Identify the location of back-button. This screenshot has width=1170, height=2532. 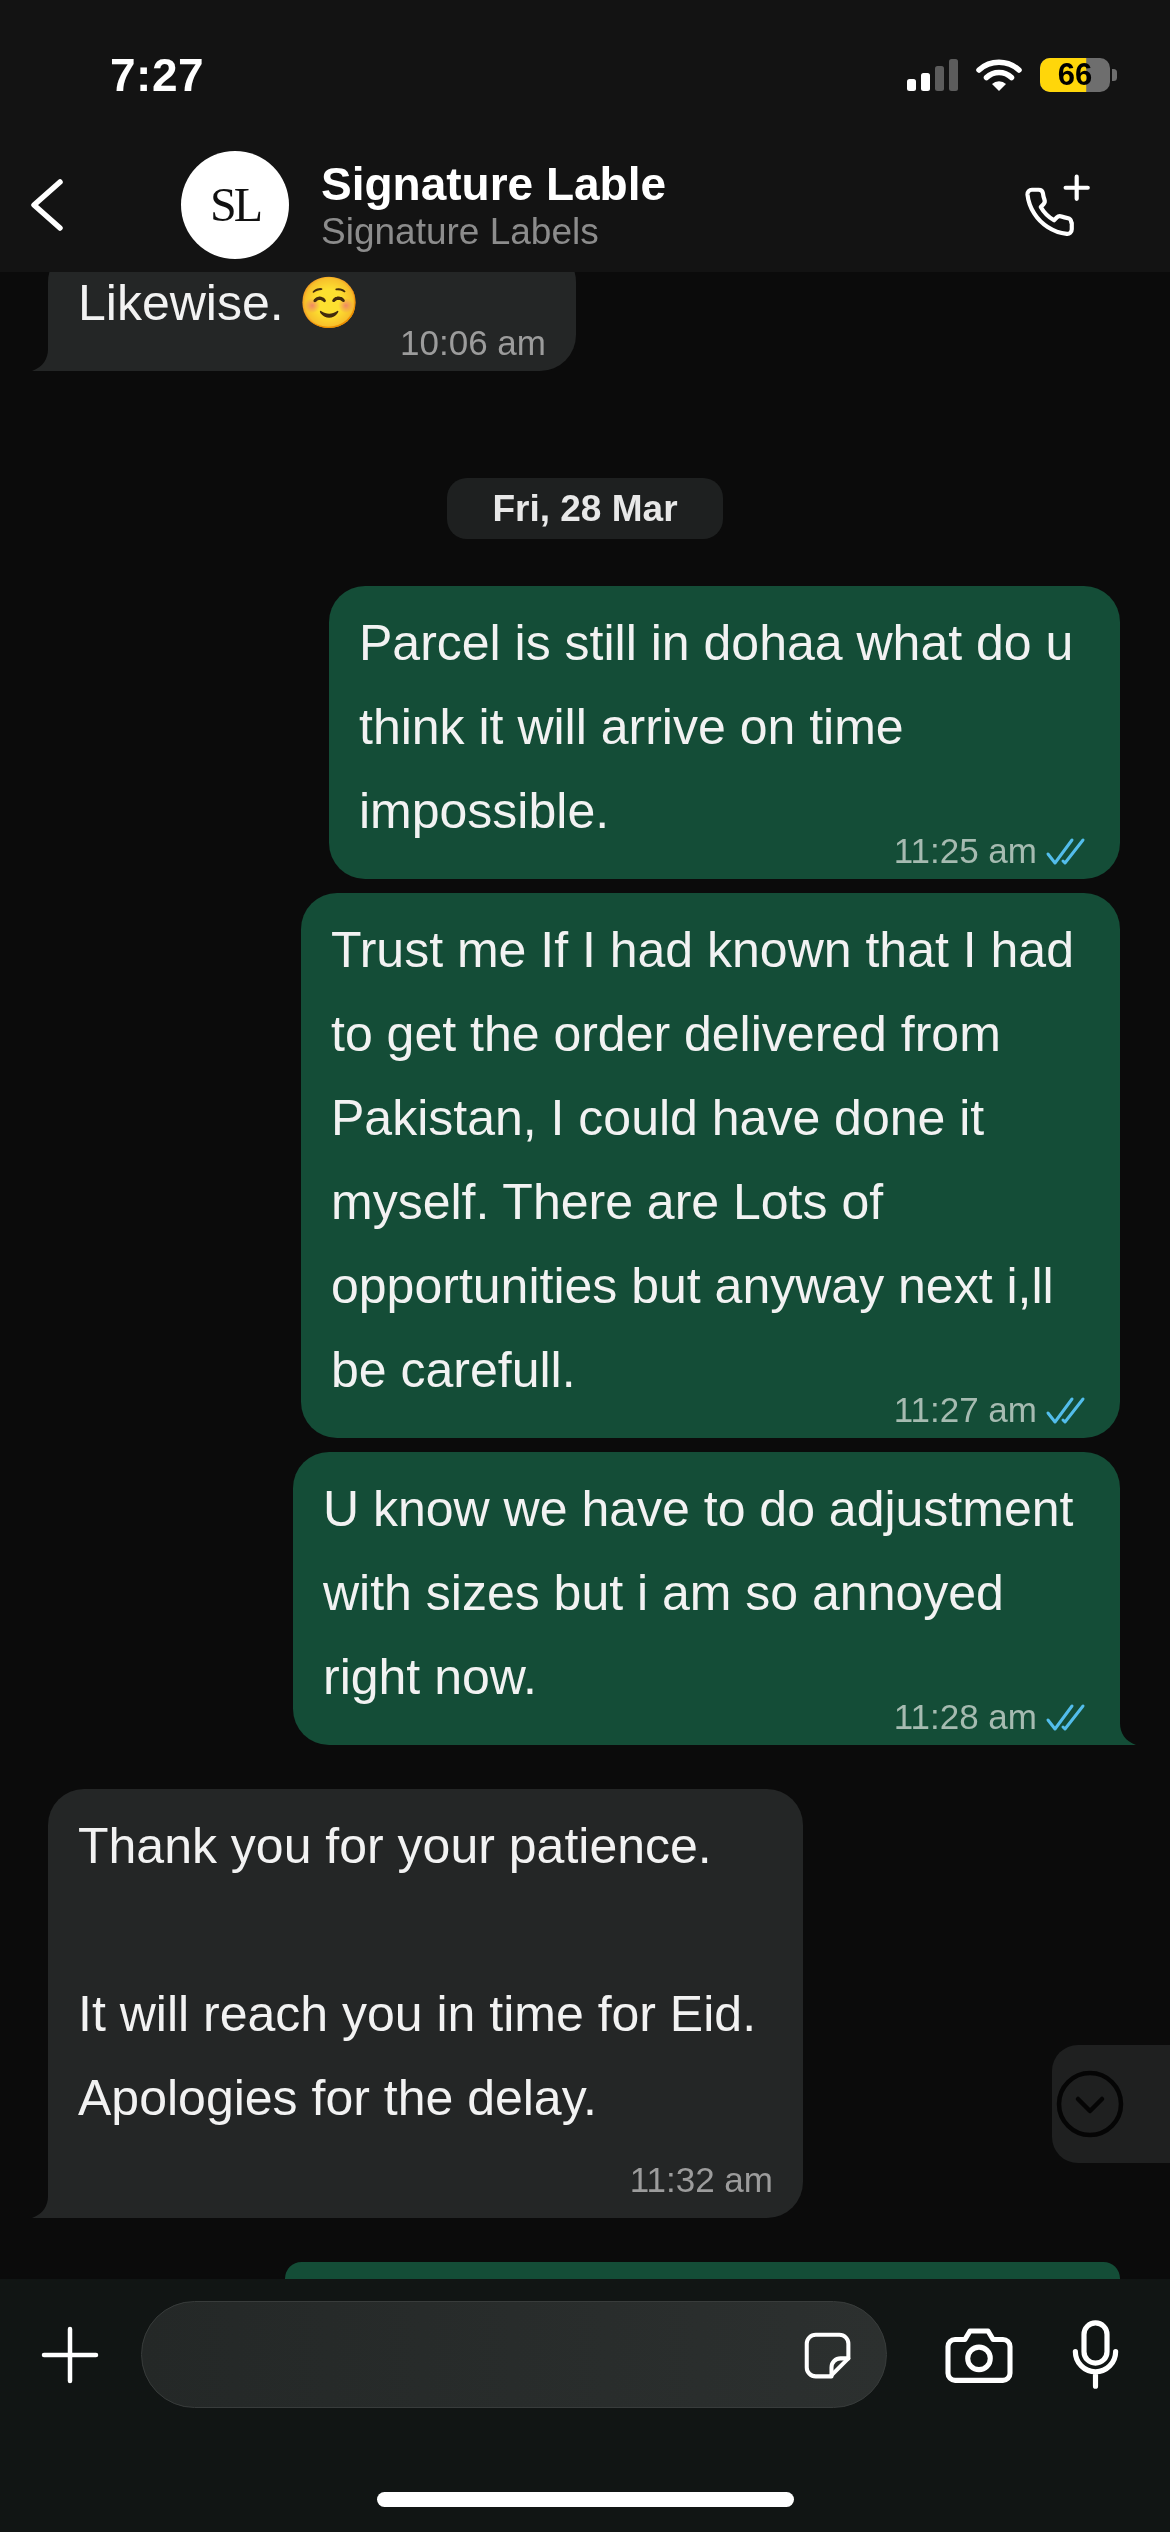
(46, 205).